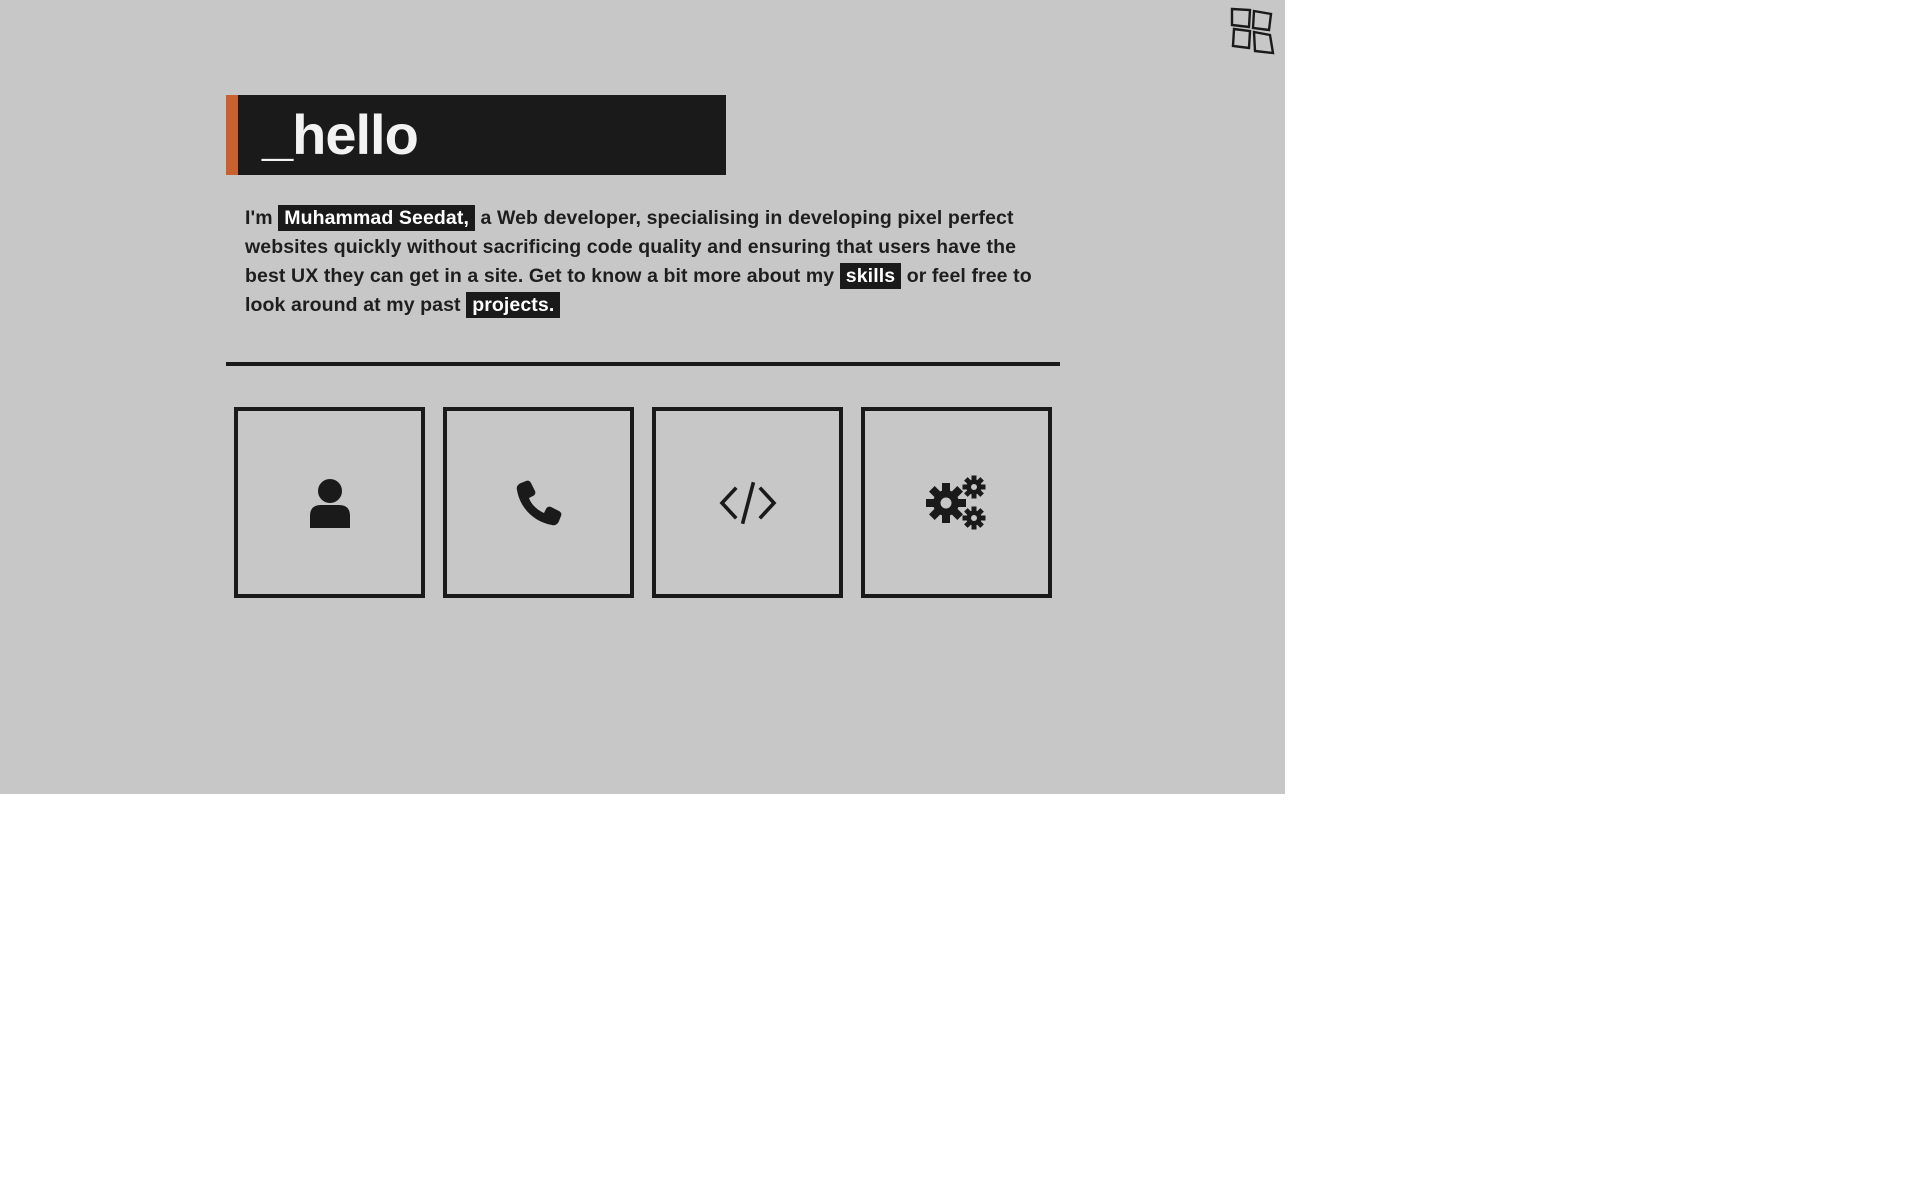  Describe the element at coordinates (376, 218) in the screenshot. I see `intro-name-highlight: Muhammad Seedat,` at that location.